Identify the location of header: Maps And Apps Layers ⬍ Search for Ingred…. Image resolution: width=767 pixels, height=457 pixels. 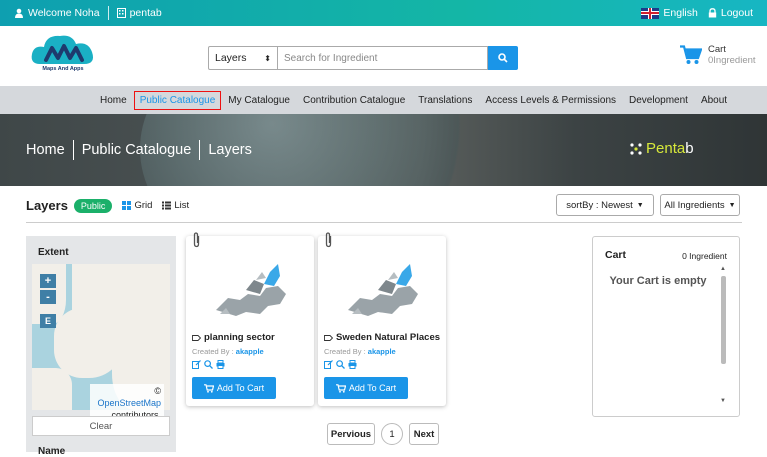
(383, 56).